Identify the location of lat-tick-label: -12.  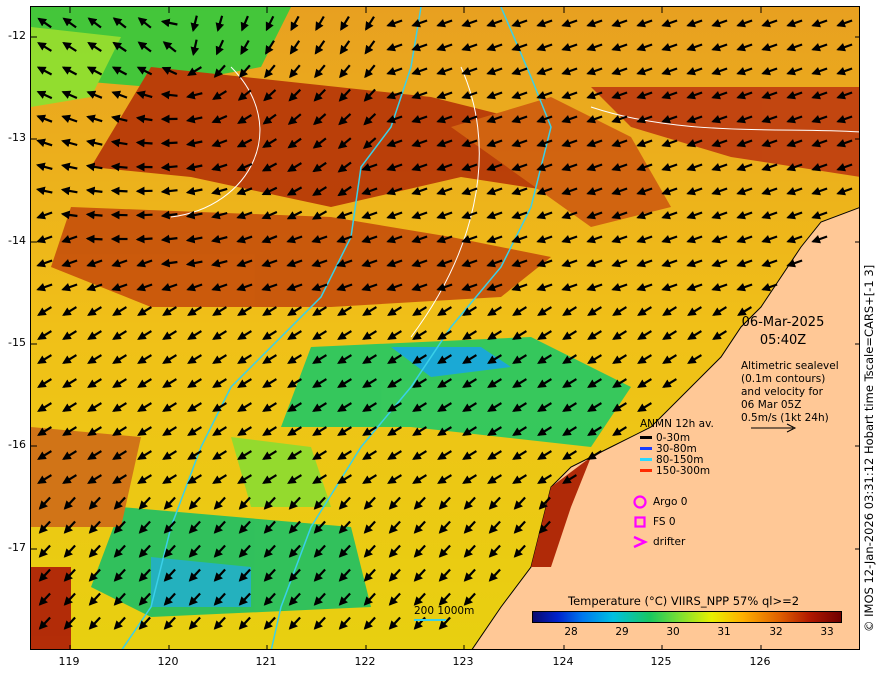
(17, 35).